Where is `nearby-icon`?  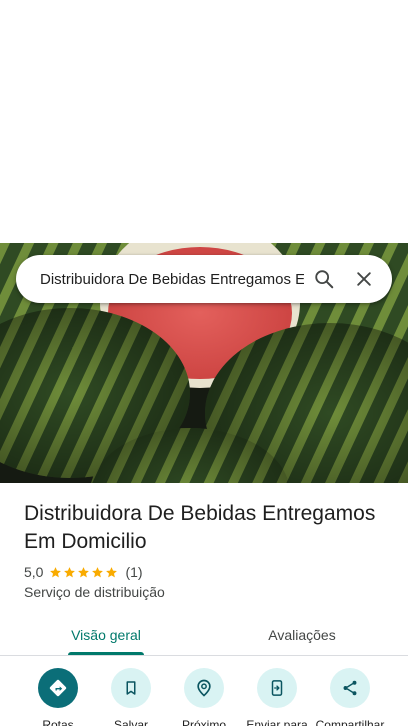 nearby-icon is located at coordinates (204, 688).